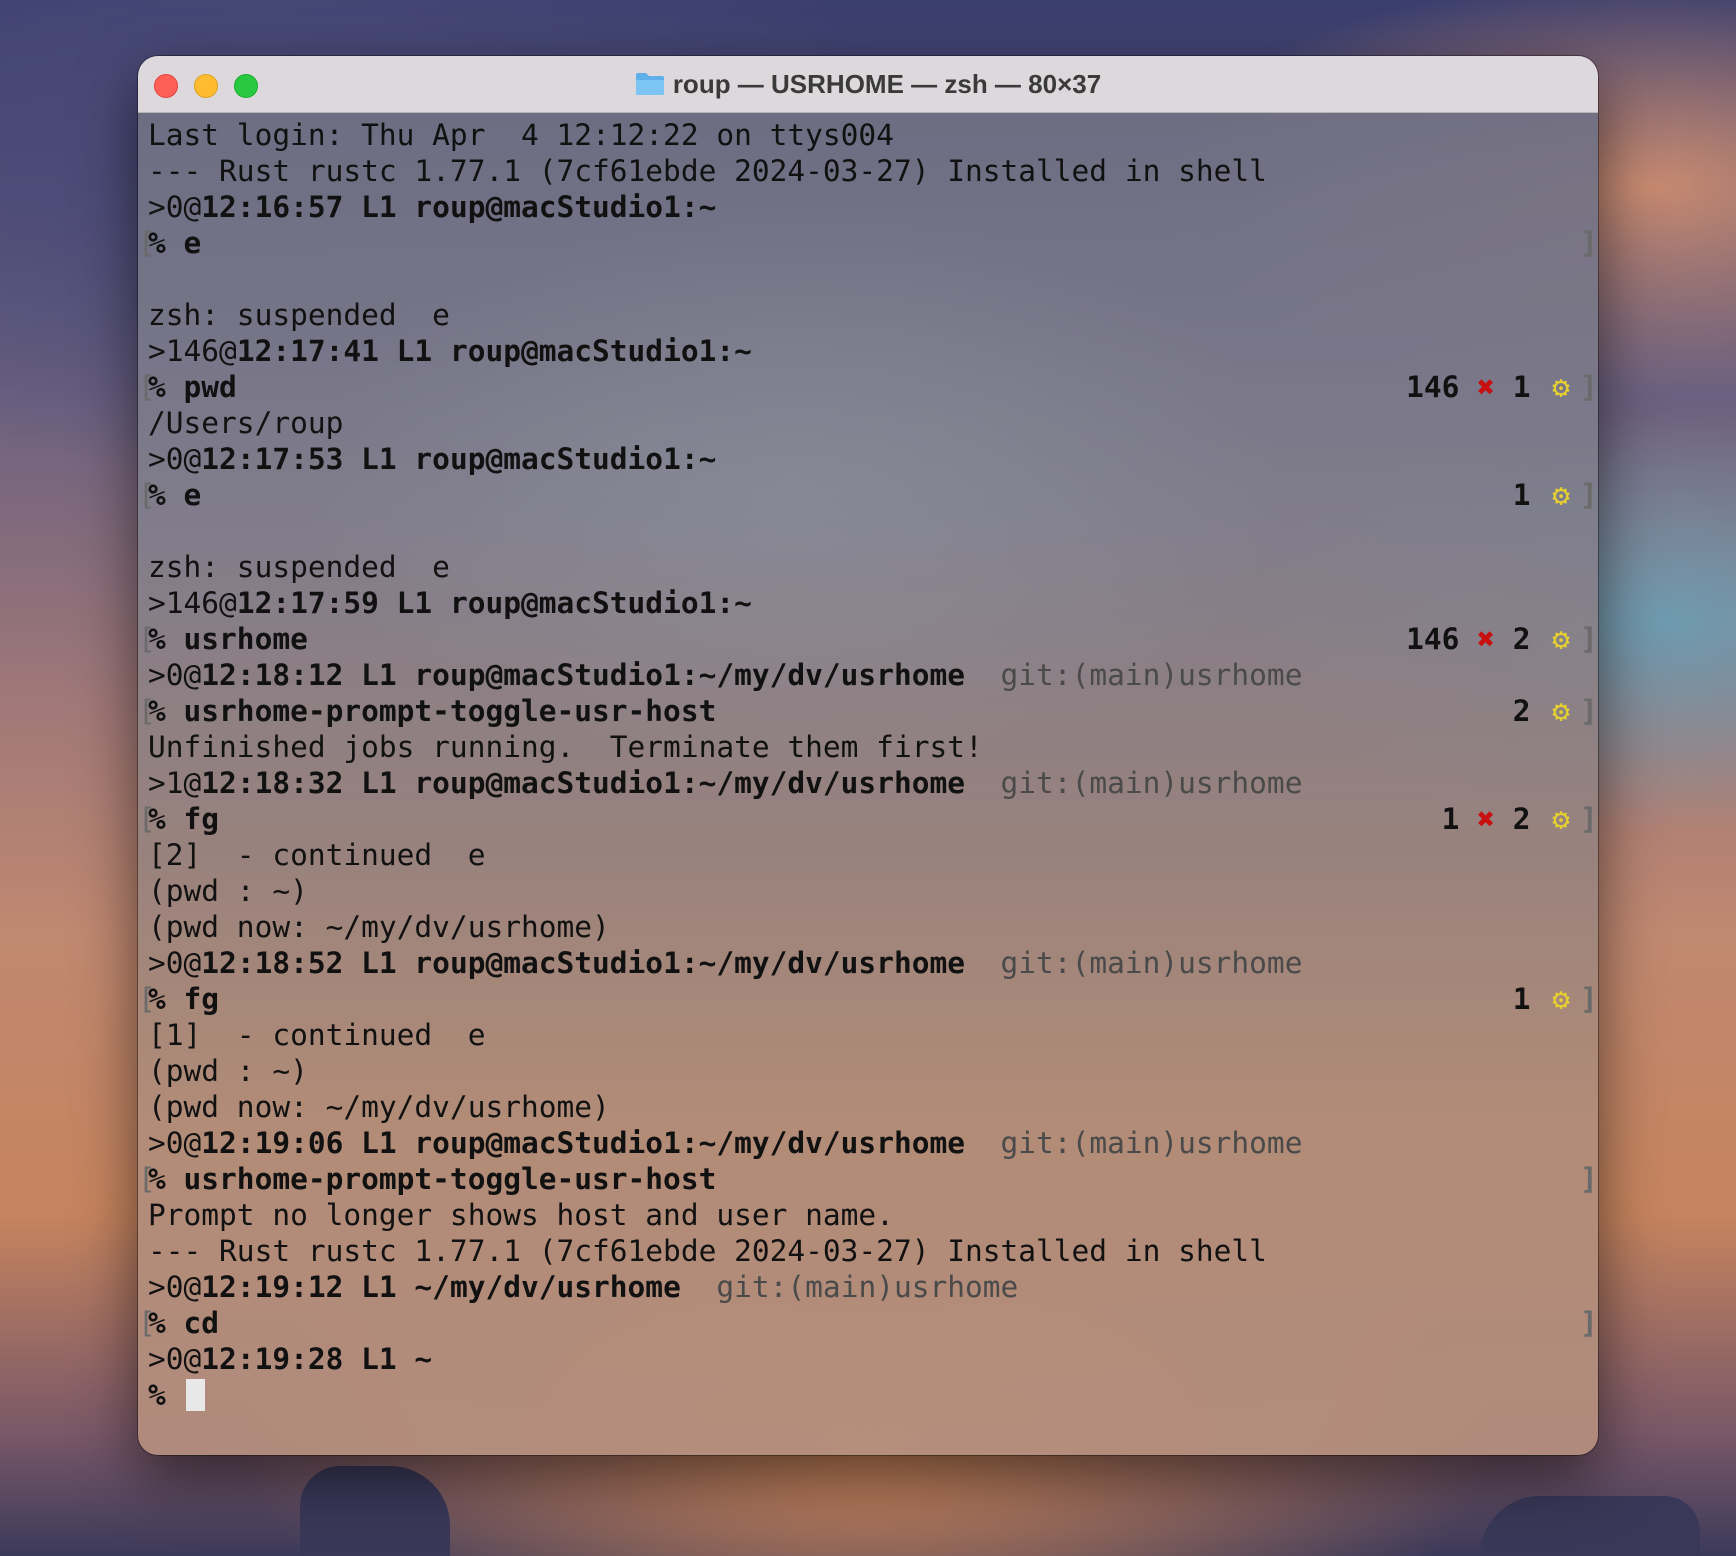 Image resolution: width=1736 pixels, height=1556 pixels. I want to click on prompt-info: 12:19:12 L1 ~/my/dv/usrhome, so click(441, 1287).